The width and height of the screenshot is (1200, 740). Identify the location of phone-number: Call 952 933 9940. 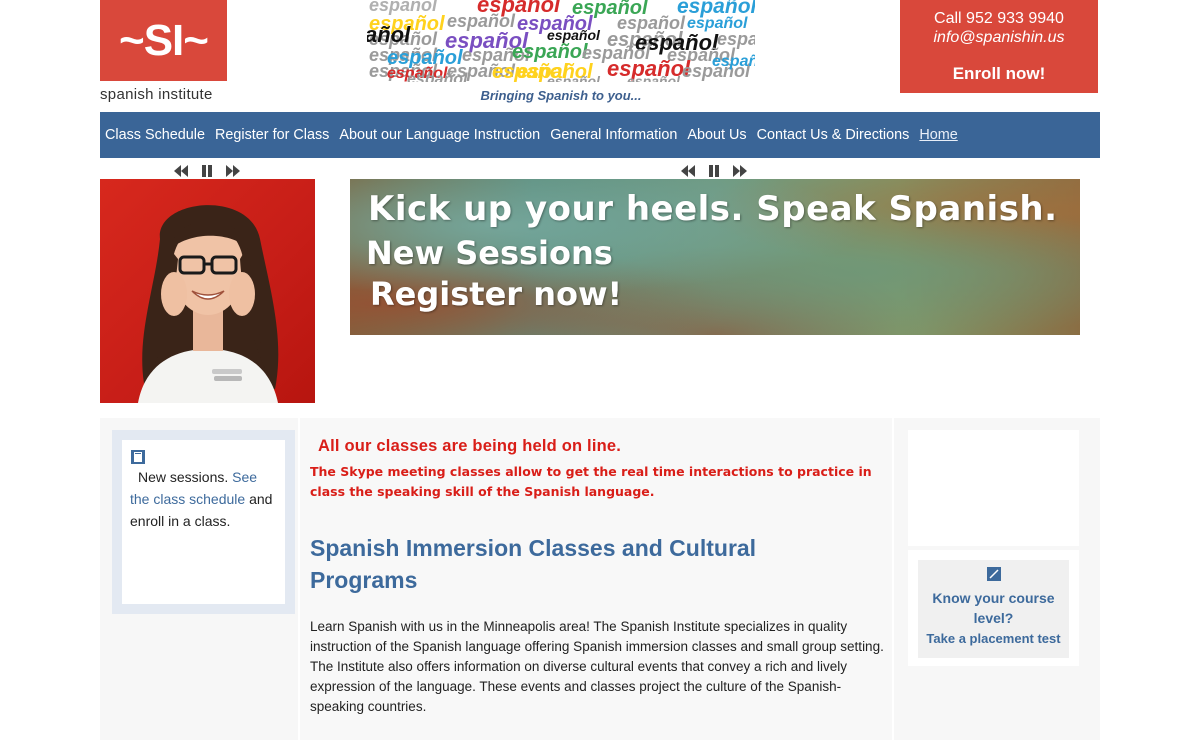
(999, 19).